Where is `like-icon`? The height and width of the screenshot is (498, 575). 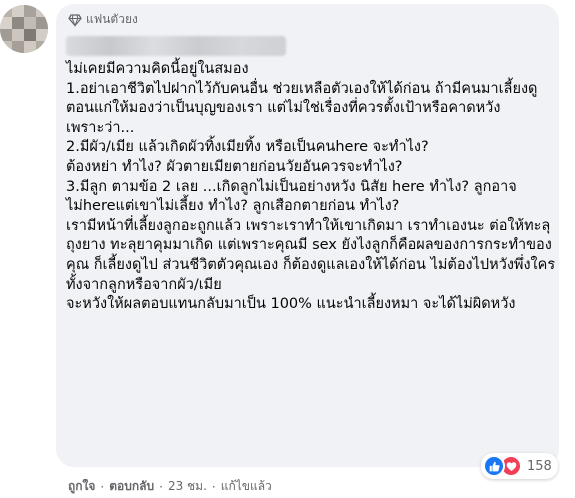
like-icon is located at coordinates (494, 466).